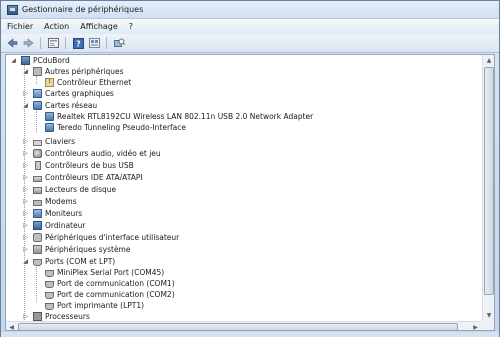  I want to click on tree-category-label: Ports (COM et LPT), so click(80, 261).